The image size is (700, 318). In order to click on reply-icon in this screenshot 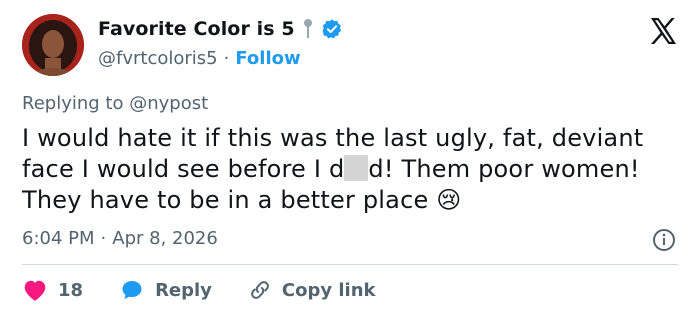, I will do `click(132, 290)`.